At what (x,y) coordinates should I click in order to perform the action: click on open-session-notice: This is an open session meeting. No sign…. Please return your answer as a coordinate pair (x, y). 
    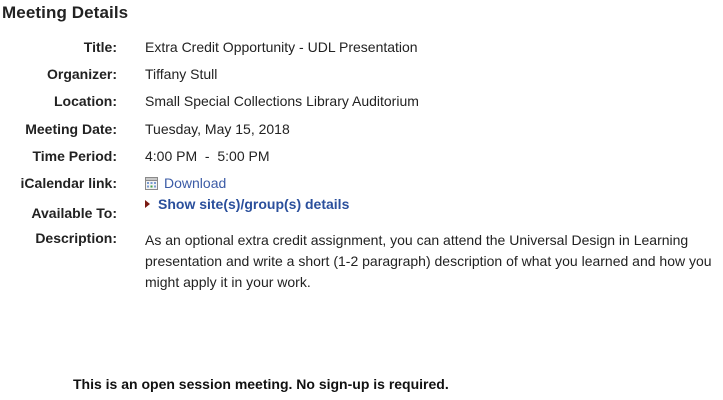
    Looking at the image, I should click on (261, 384).